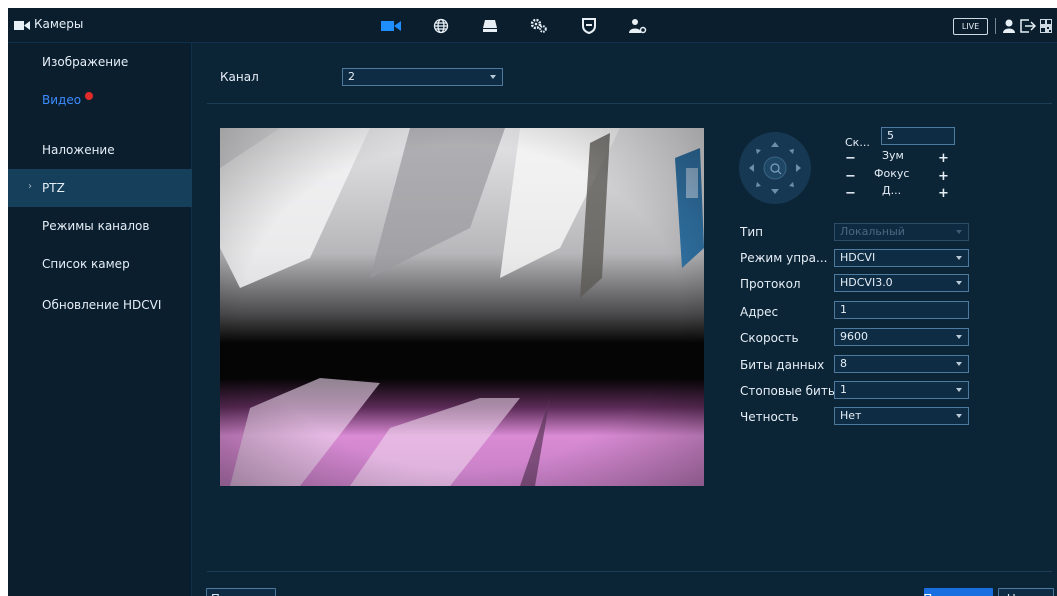  What do you see at coordinates (872, 231) in the screenshot?
I see `type-value: Локальный` at bounding box center [872, 231].